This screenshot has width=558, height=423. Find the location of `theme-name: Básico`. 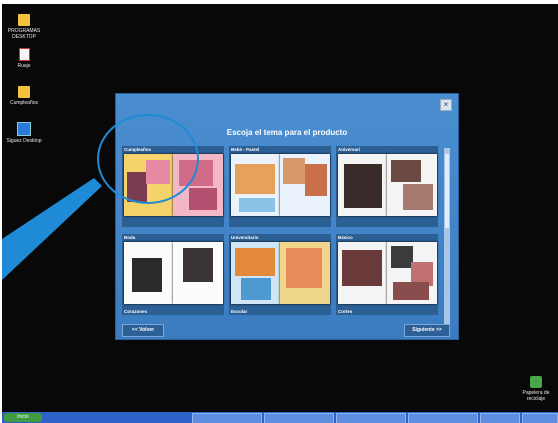

theme-name: Básico is located at coordinates (345, 237).